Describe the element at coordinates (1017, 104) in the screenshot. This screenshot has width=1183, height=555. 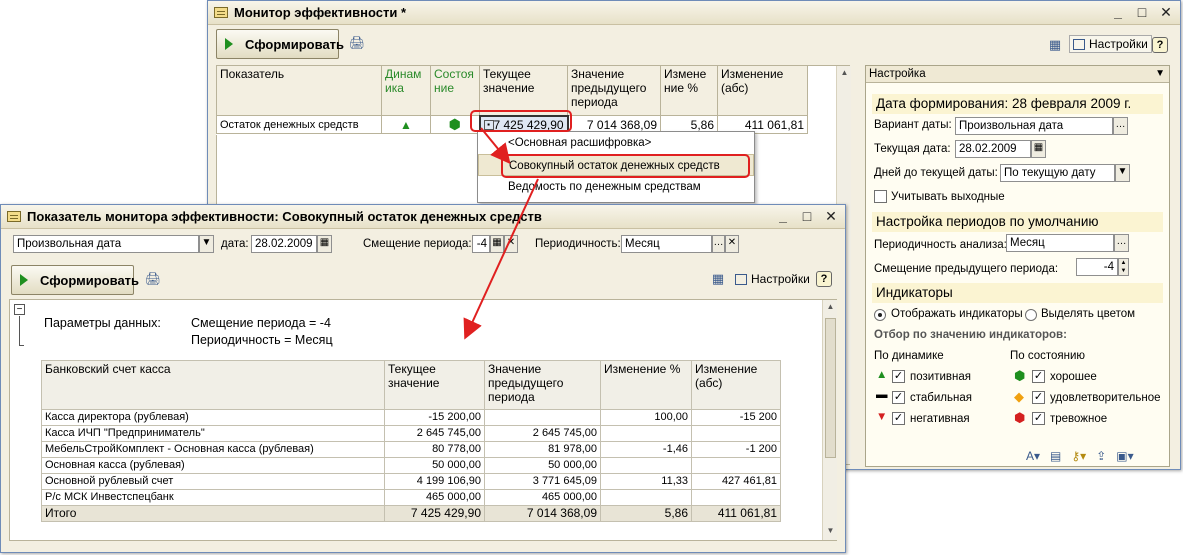
I see `date-heading: Дата формирования: 28 февраля 2009 г.` at that location.